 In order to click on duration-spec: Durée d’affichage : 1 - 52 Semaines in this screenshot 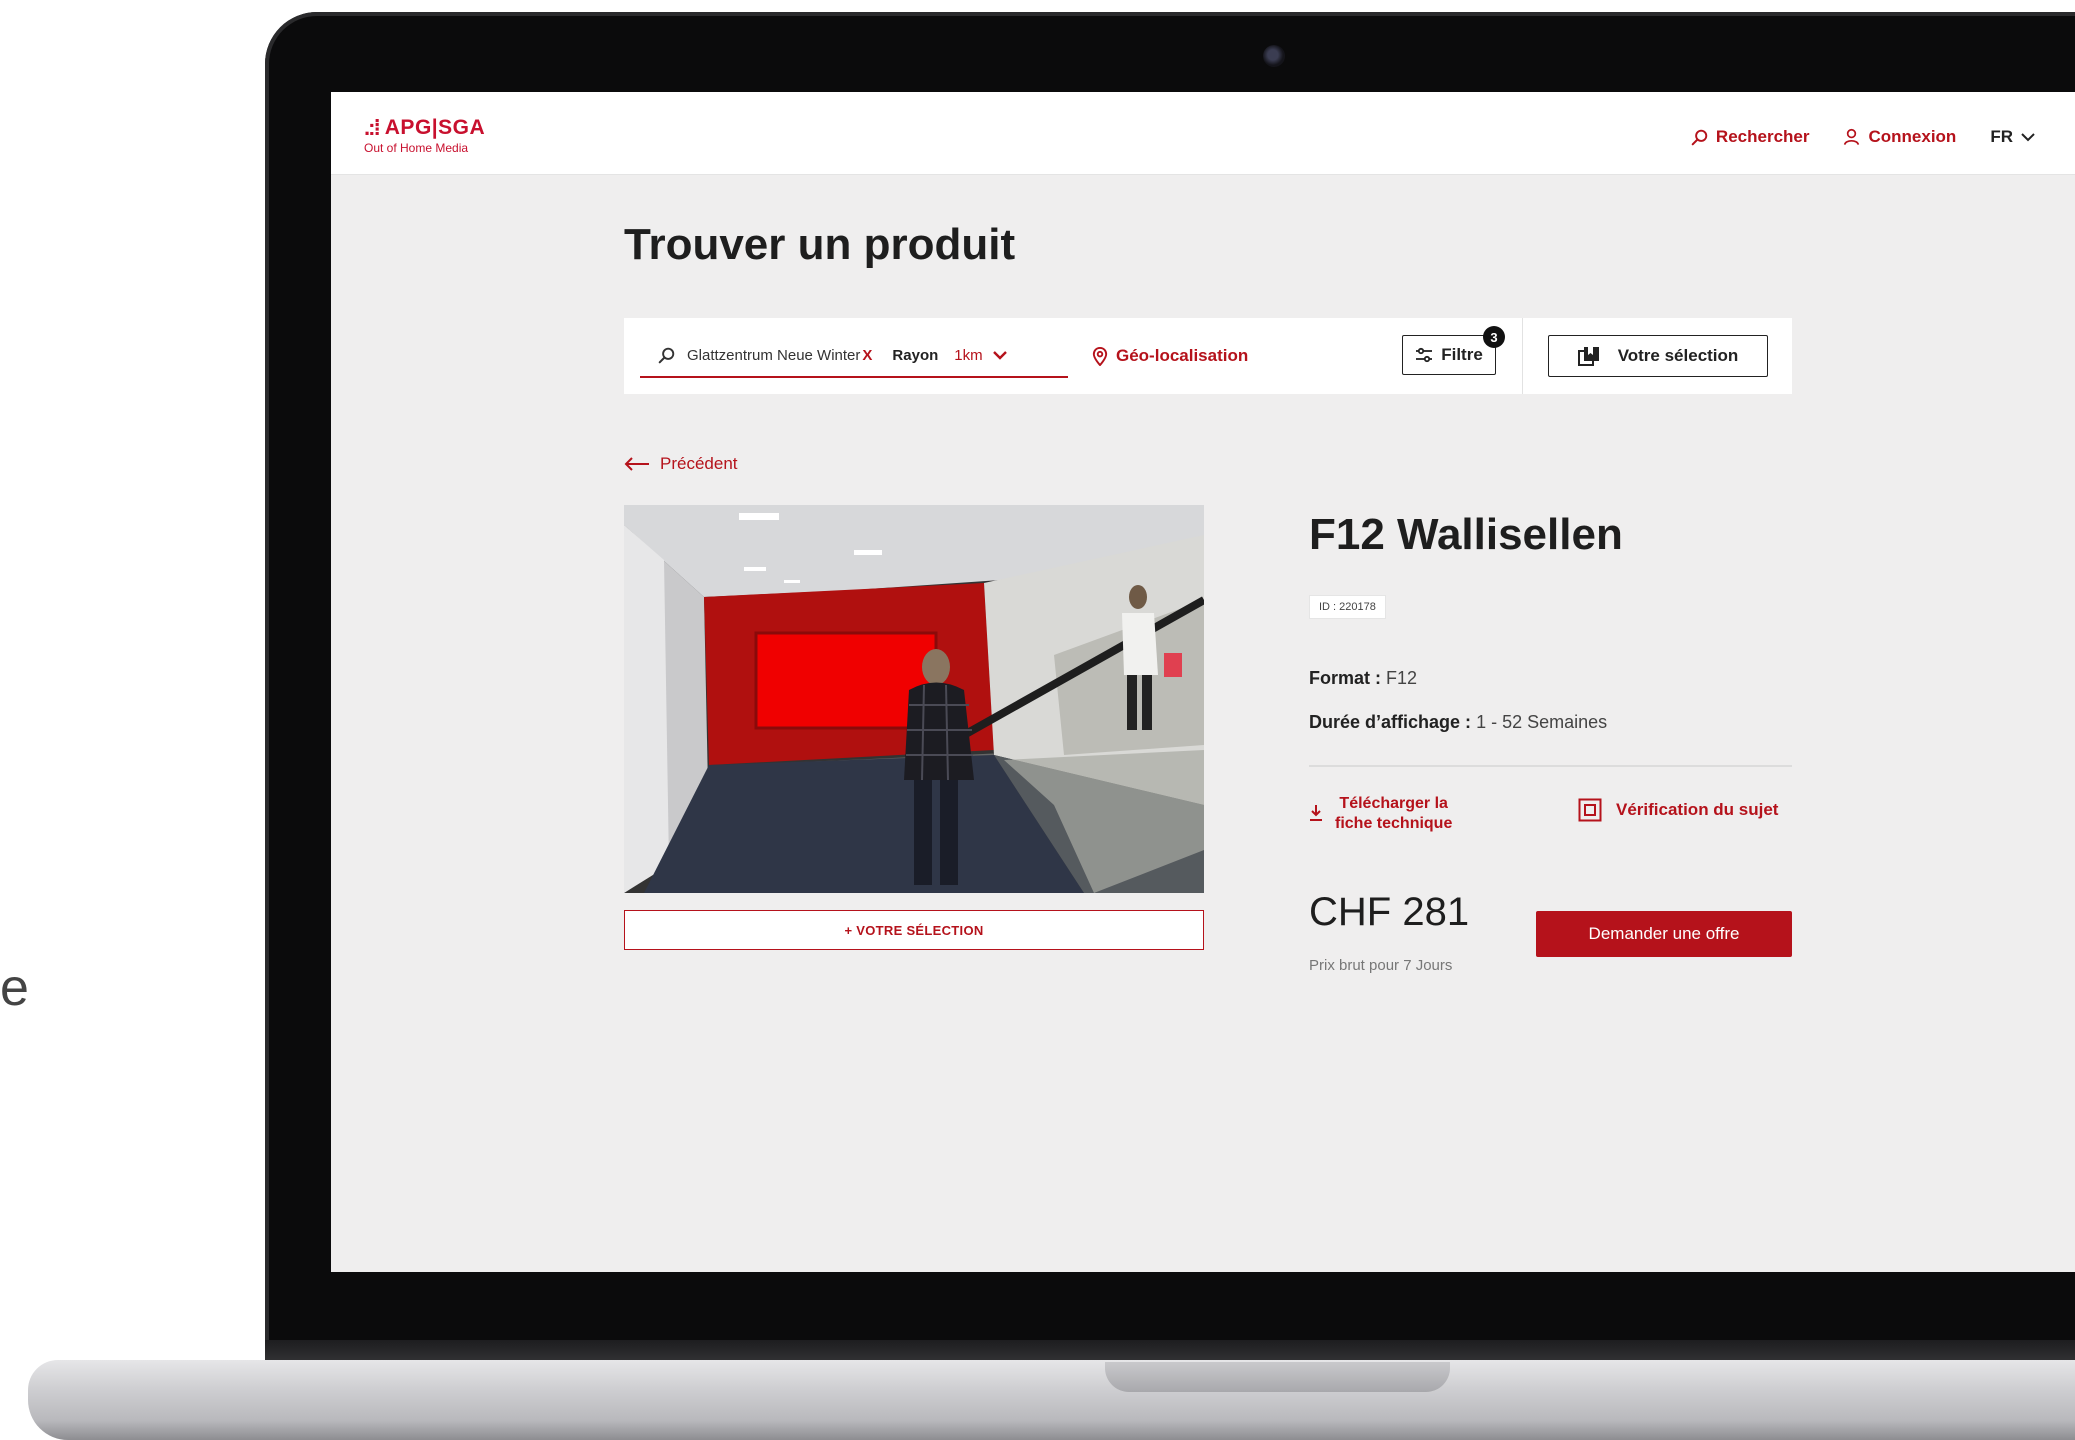, I will do `click(1458, 722)`.